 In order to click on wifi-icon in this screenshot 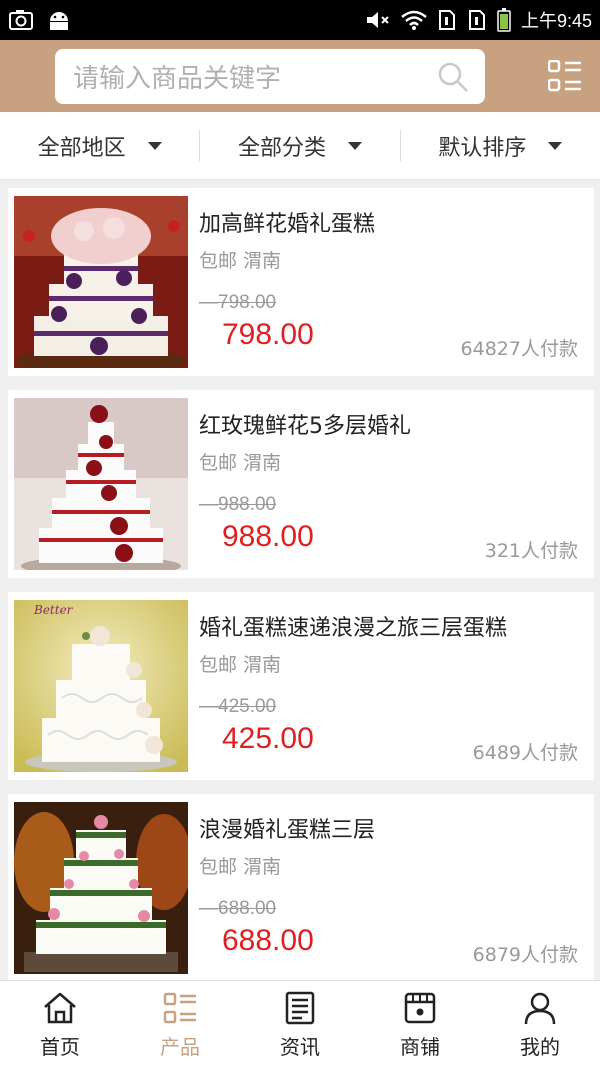, I will do `click(414, 20)`.